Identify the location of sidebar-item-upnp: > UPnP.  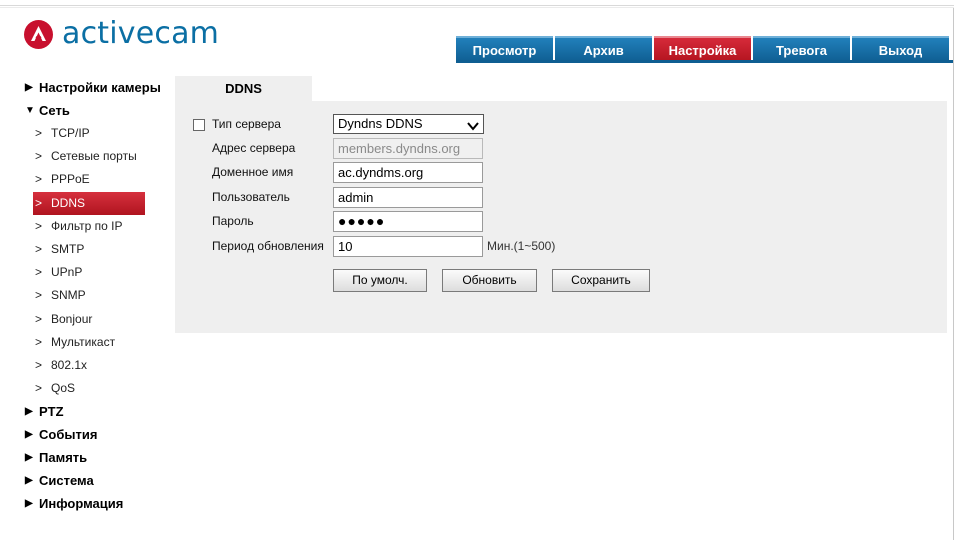
(95, 272).